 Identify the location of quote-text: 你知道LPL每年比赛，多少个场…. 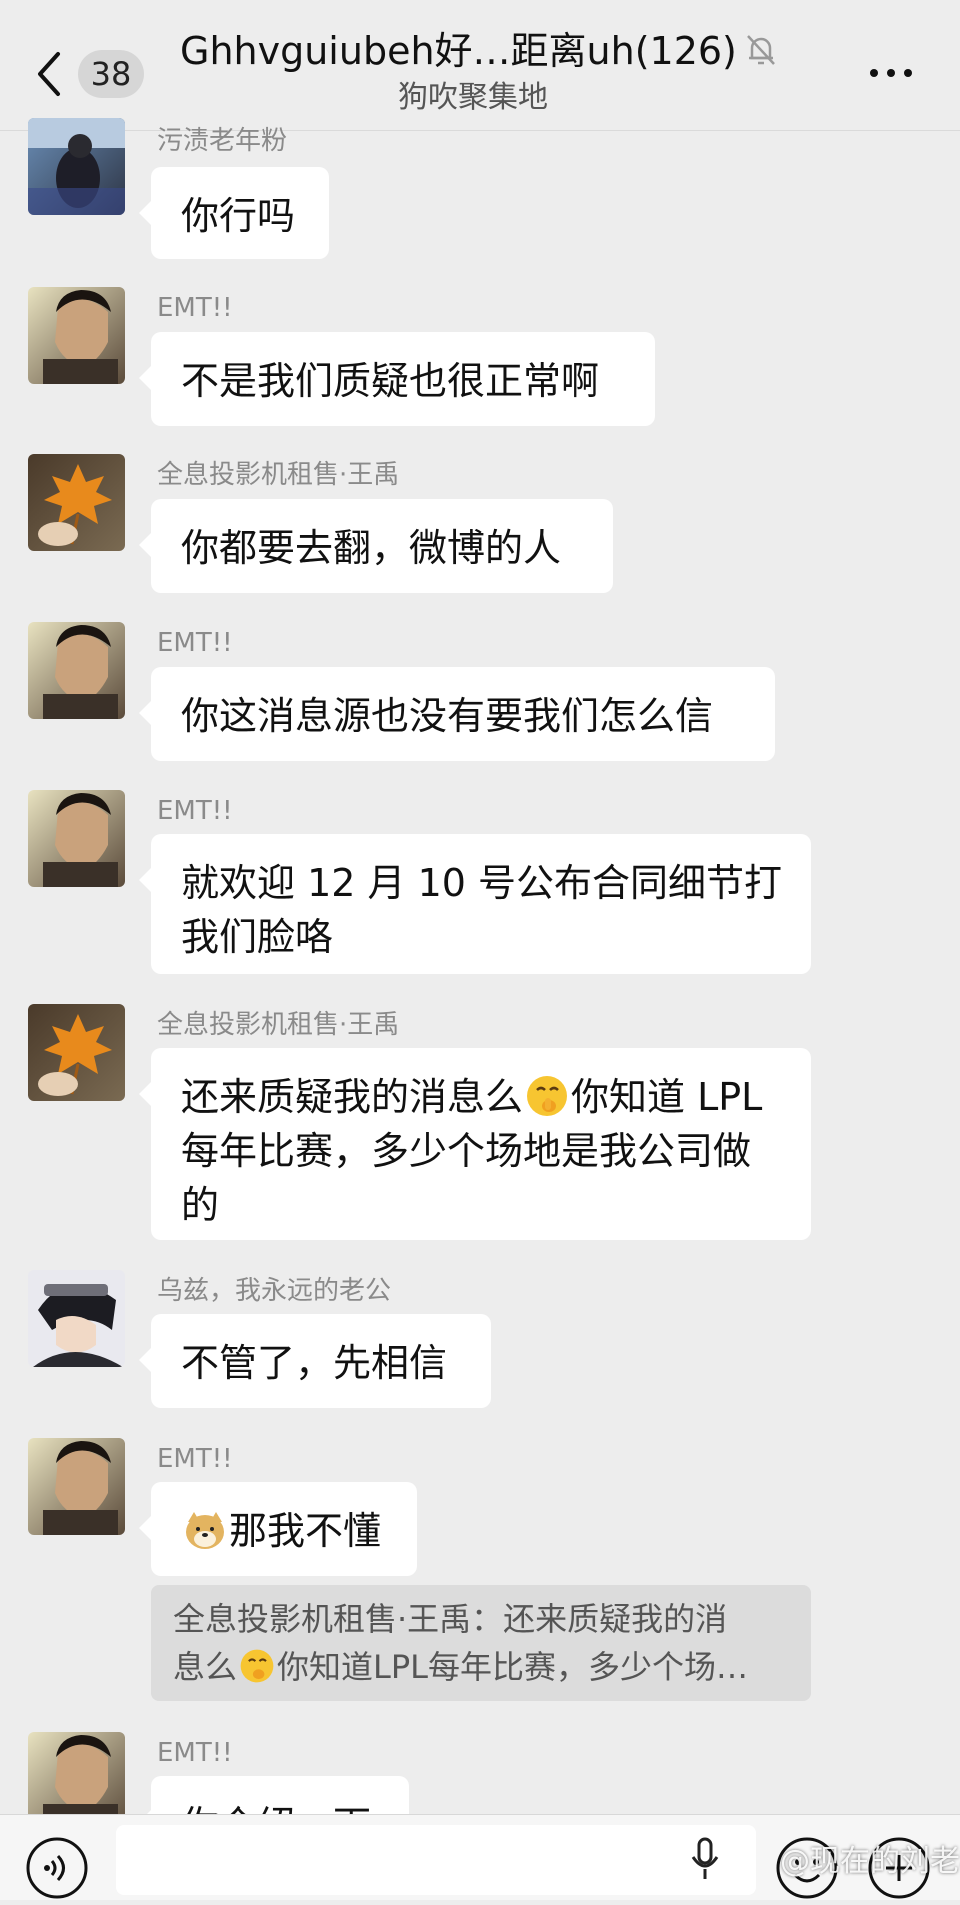
(512, 1667).